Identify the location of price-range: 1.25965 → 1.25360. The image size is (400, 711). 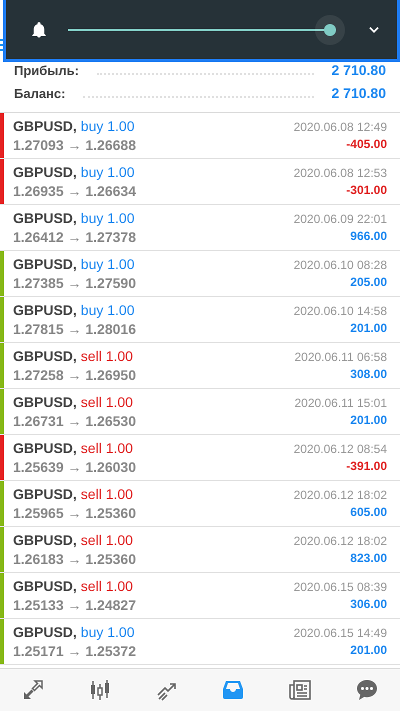
(74, 513).